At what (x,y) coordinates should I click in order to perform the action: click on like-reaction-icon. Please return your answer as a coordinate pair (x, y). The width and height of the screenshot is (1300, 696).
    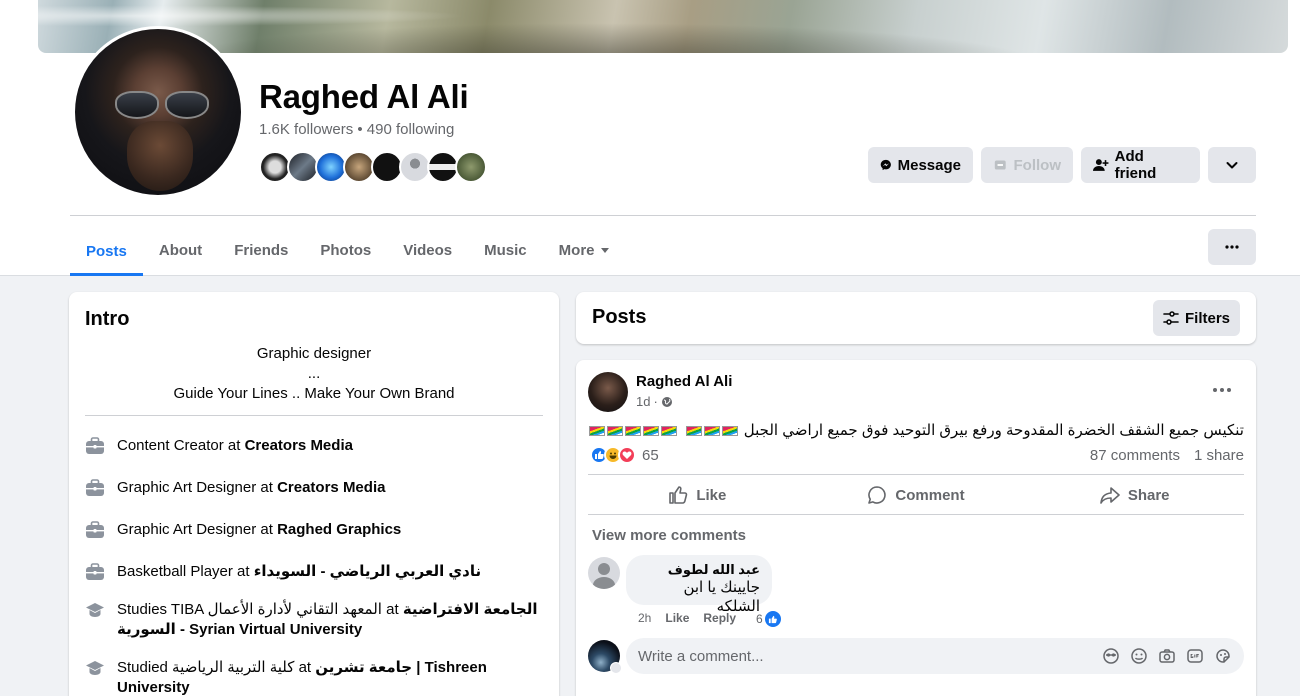
    Looking at the image, I should click on (772, 619).